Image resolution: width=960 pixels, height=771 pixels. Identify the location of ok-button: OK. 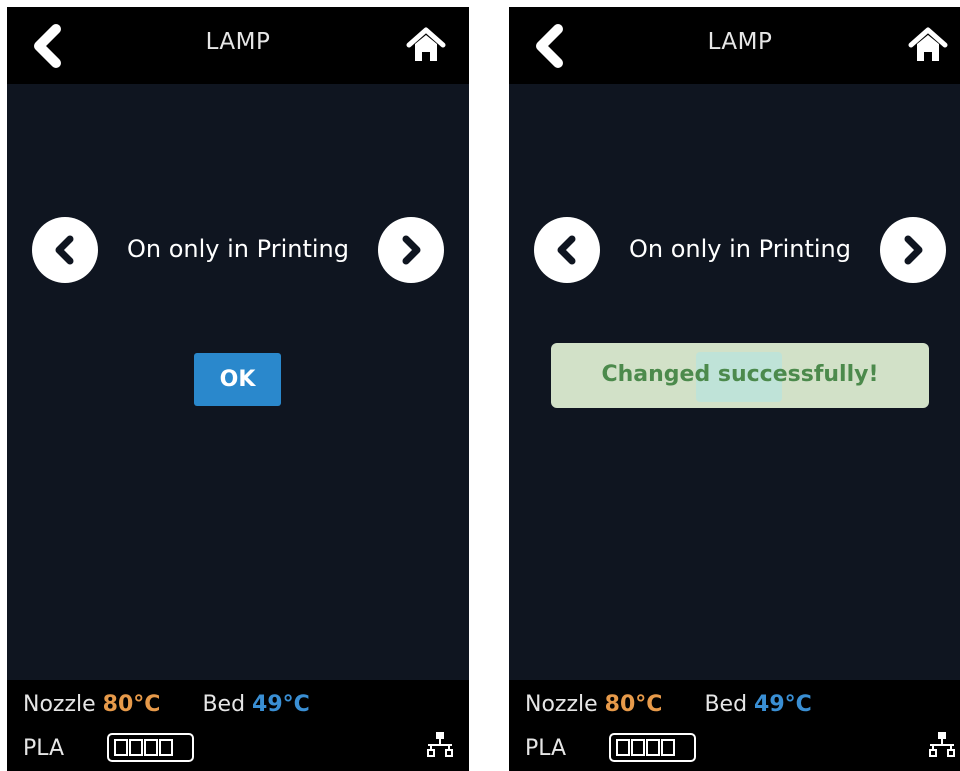
(237, 379).